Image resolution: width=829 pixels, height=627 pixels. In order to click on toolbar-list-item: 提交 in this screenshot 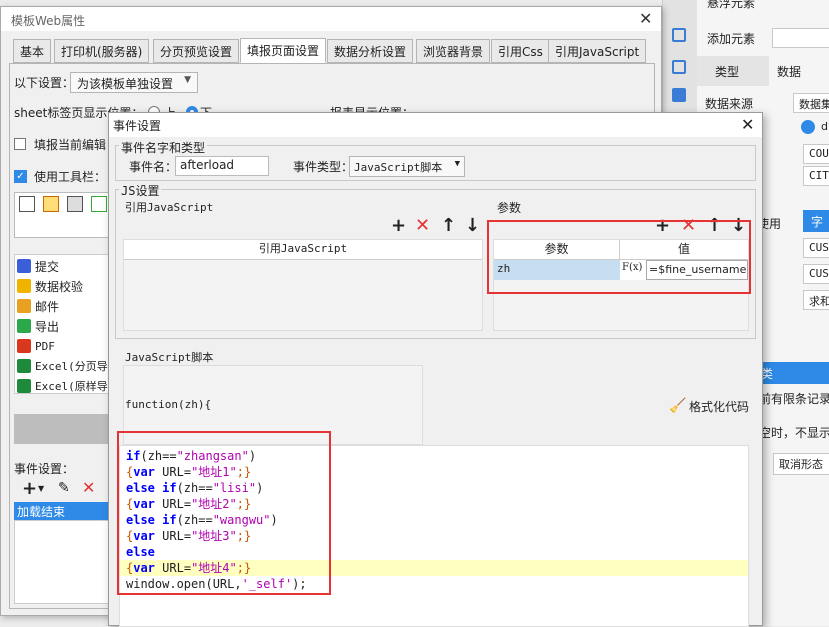, I will do `click(38, 266)`.